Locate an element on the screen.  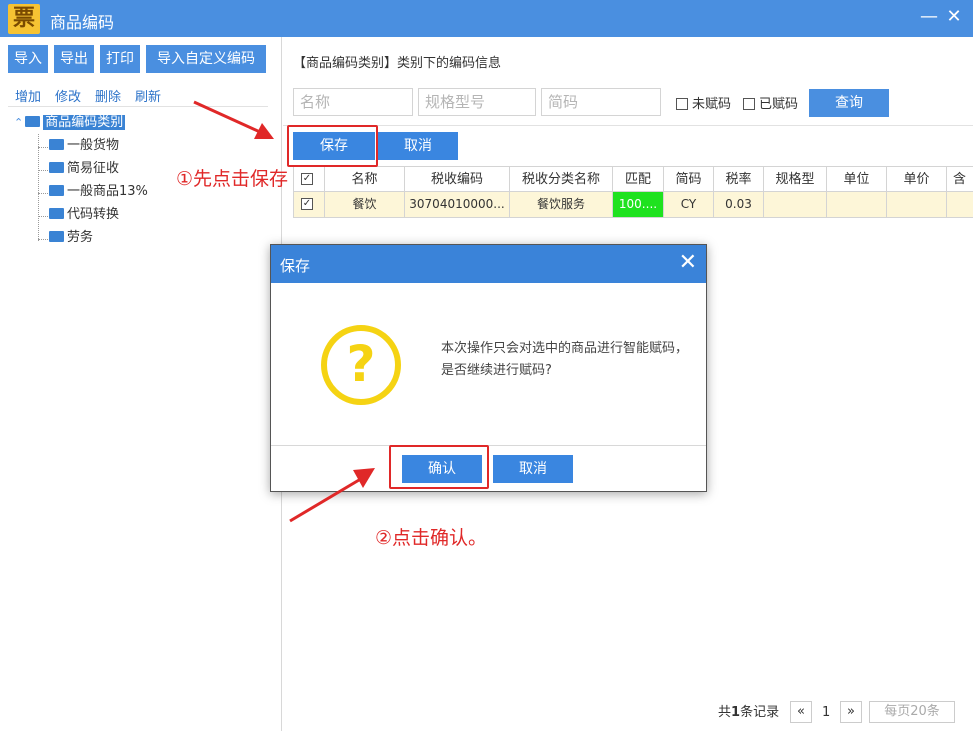
divider is located at coordinates (628, 125).